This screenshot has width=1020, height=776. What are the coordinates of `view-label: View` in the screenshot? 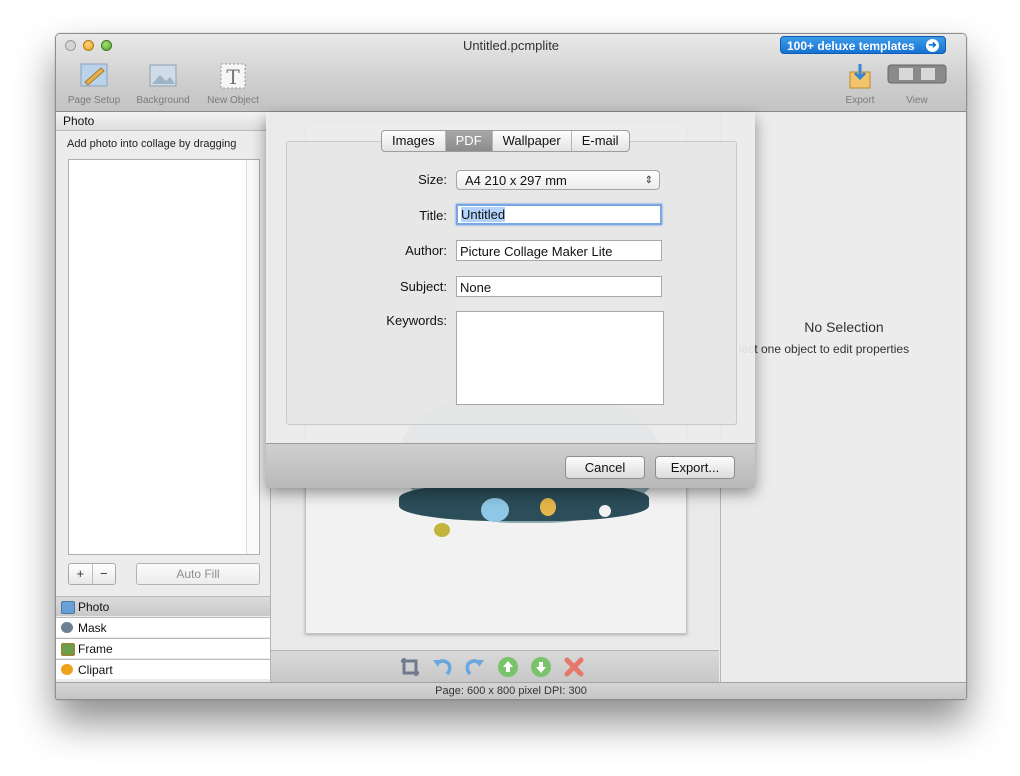 It's located at (917, 100).